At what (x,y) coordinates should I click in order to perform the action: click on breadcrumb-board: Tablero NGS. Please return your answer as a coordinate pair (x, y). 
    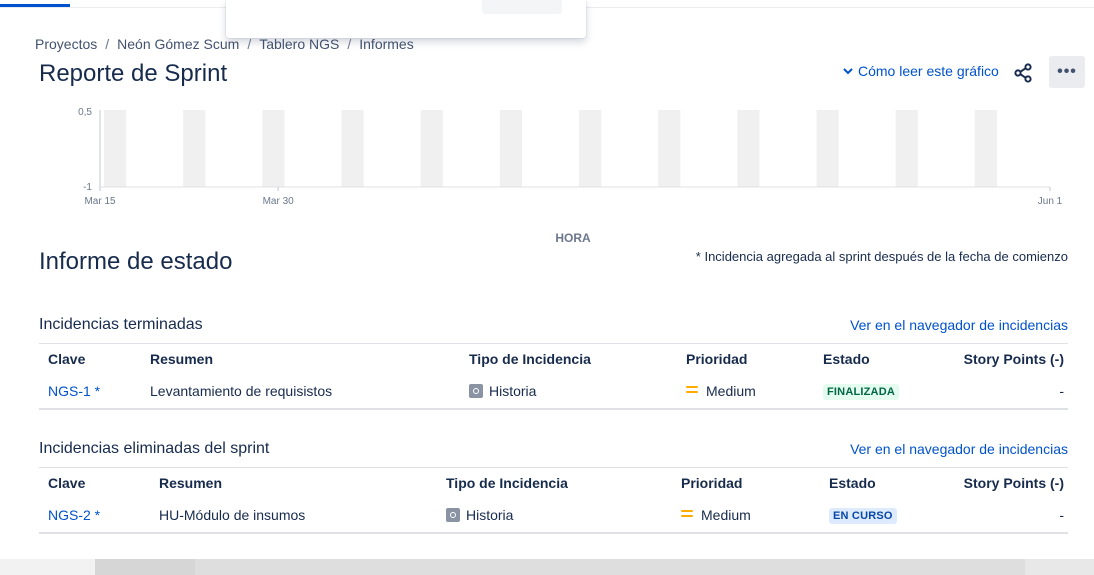
    Looking at the image, I should click on (299, 44).